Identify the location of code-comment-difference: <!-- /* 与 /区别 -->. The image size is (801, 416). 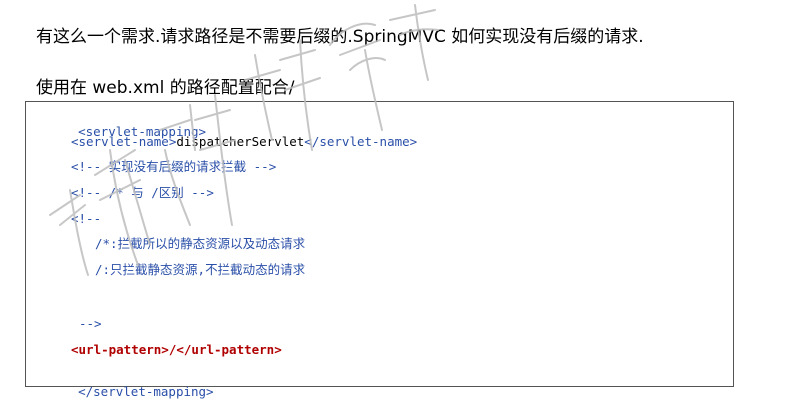
(142, 192).